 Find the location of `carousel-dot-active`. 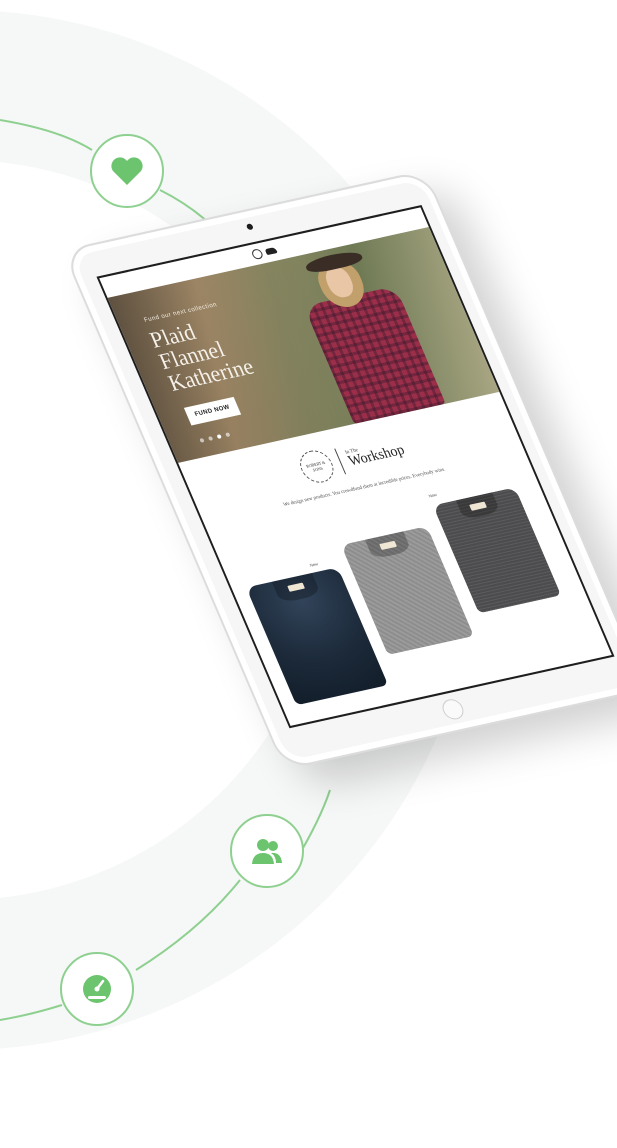

carousel-dot-active is located at coordinates (219, 436).